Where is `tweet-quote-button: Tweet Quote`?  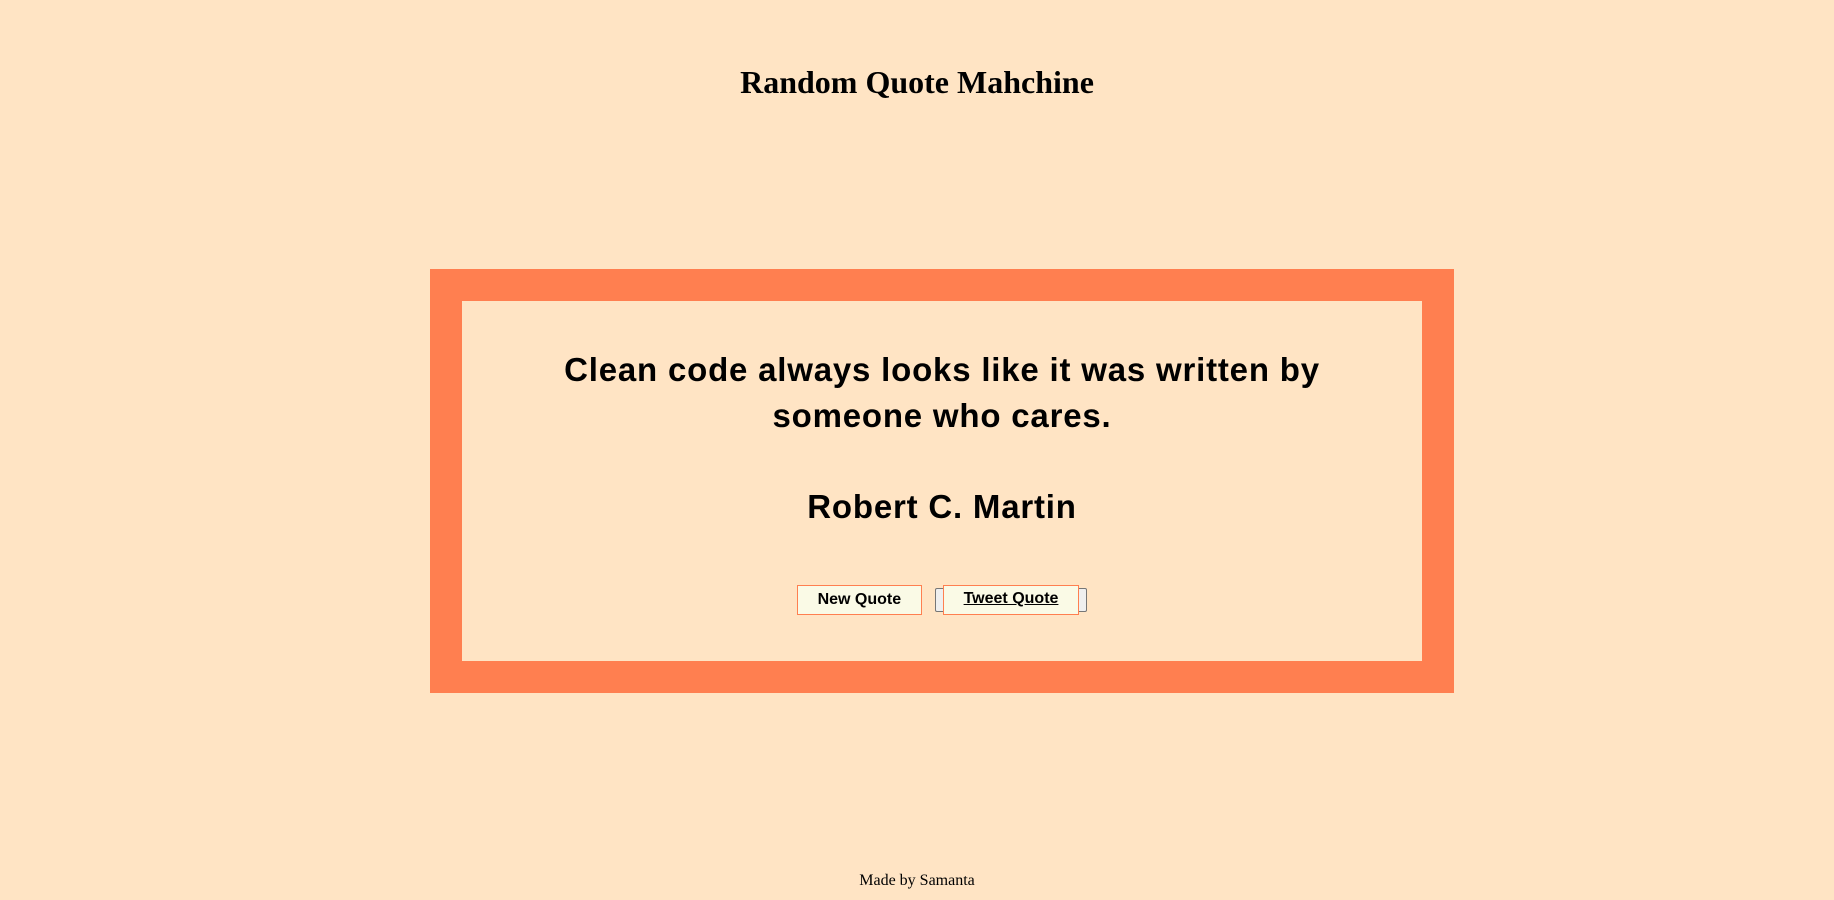 tweet-quote-button: Tweet Quote is located at coordinates (1011, 600).